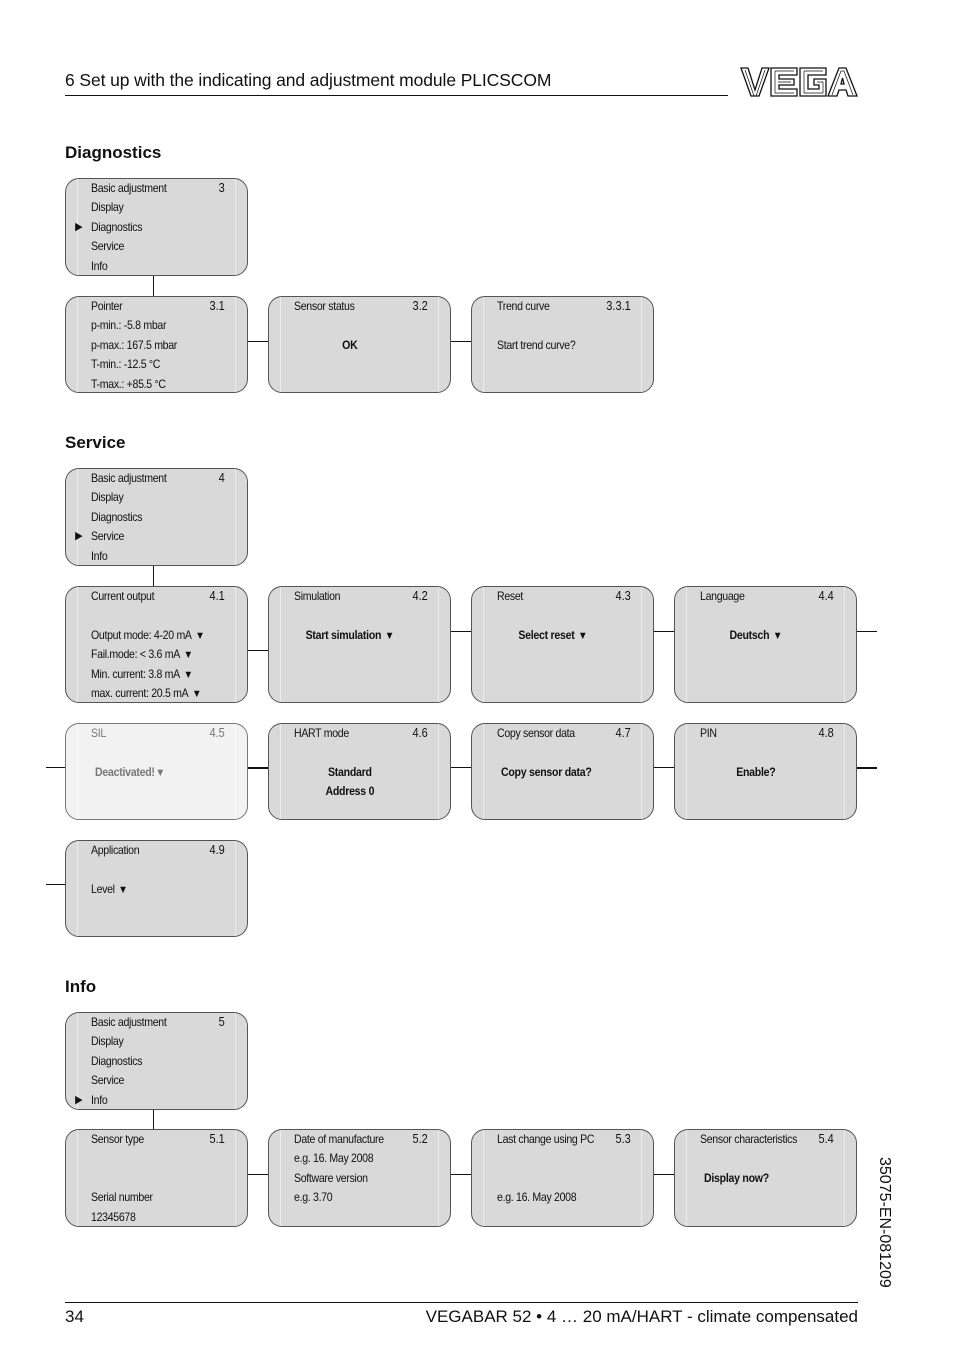 This screenshot has width=954, height=1354. Describe the element at coordinates (135, 654) in the screenshot. I see `fail-mode-value: Fail.mode: < 3.6 mA` at that location.